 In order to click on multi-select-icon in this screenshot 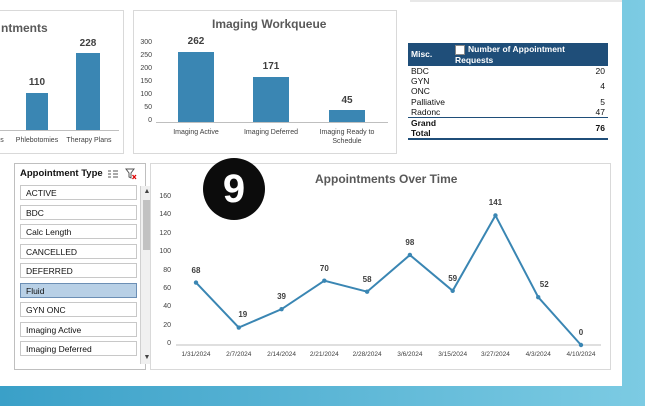, I will do `click(113, 174)`.